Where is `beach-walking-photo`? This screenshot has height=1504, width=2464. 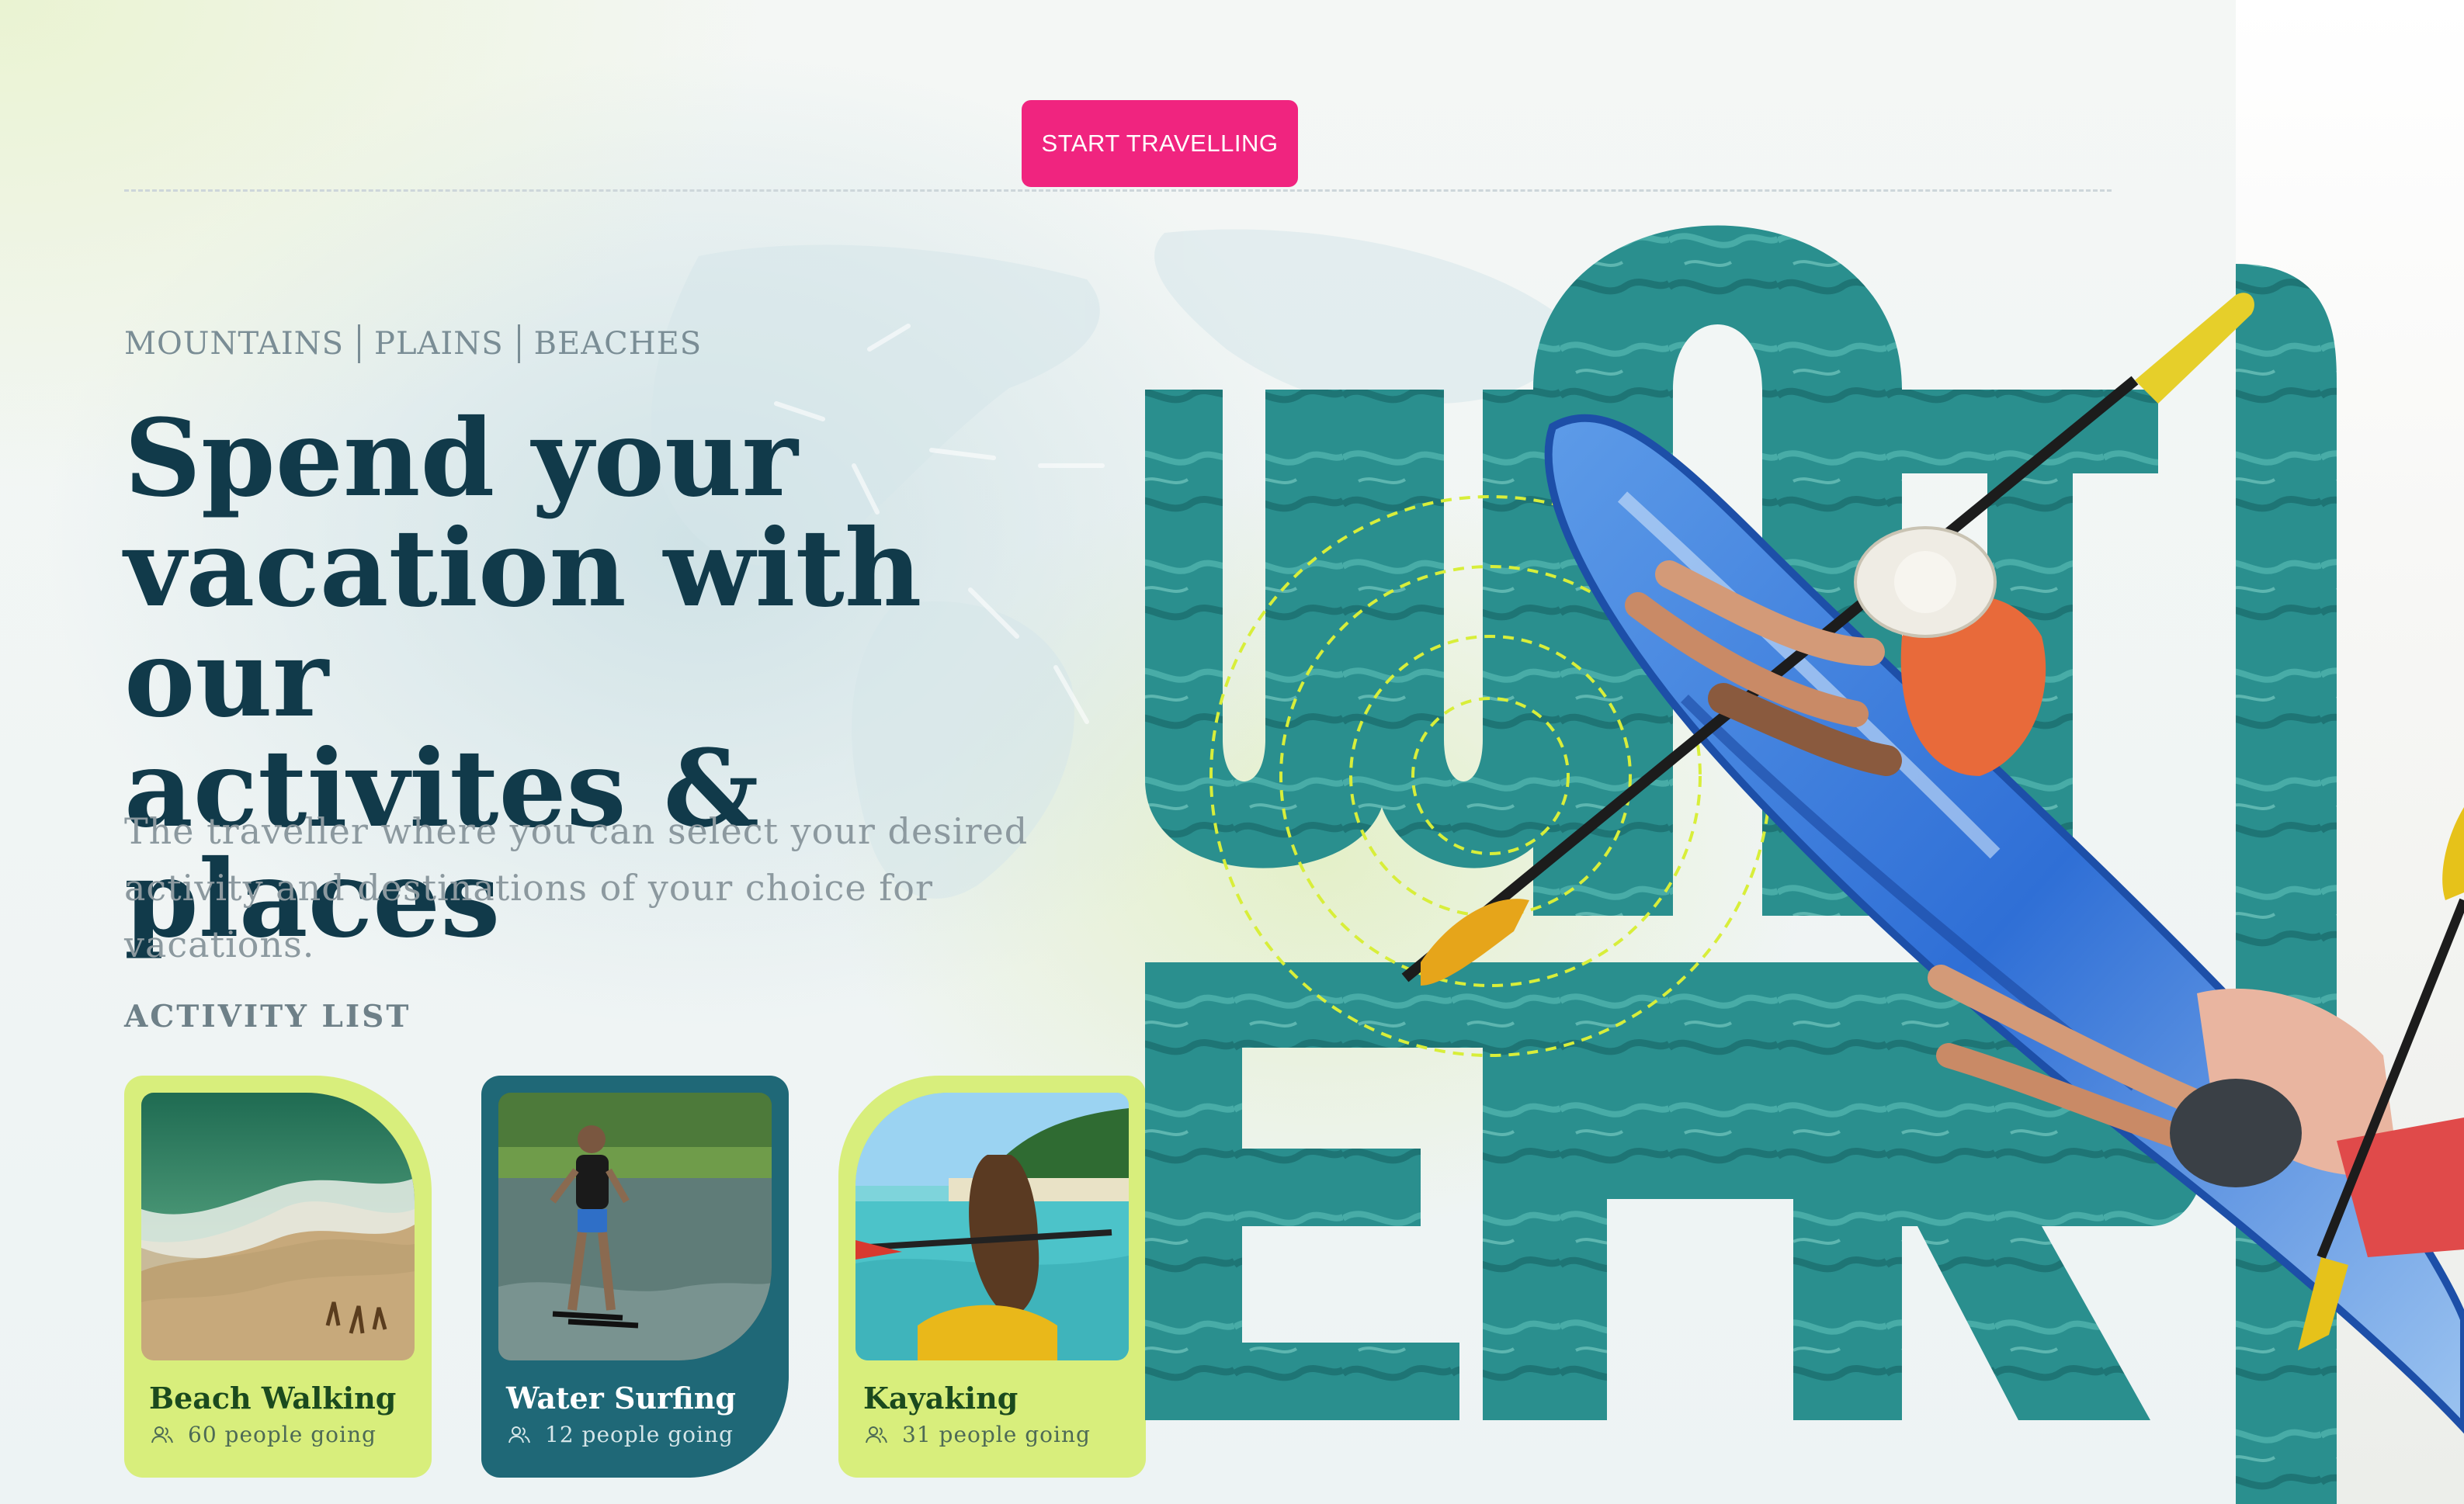
beach-walking-photo is located at coordinates (278, 1226).